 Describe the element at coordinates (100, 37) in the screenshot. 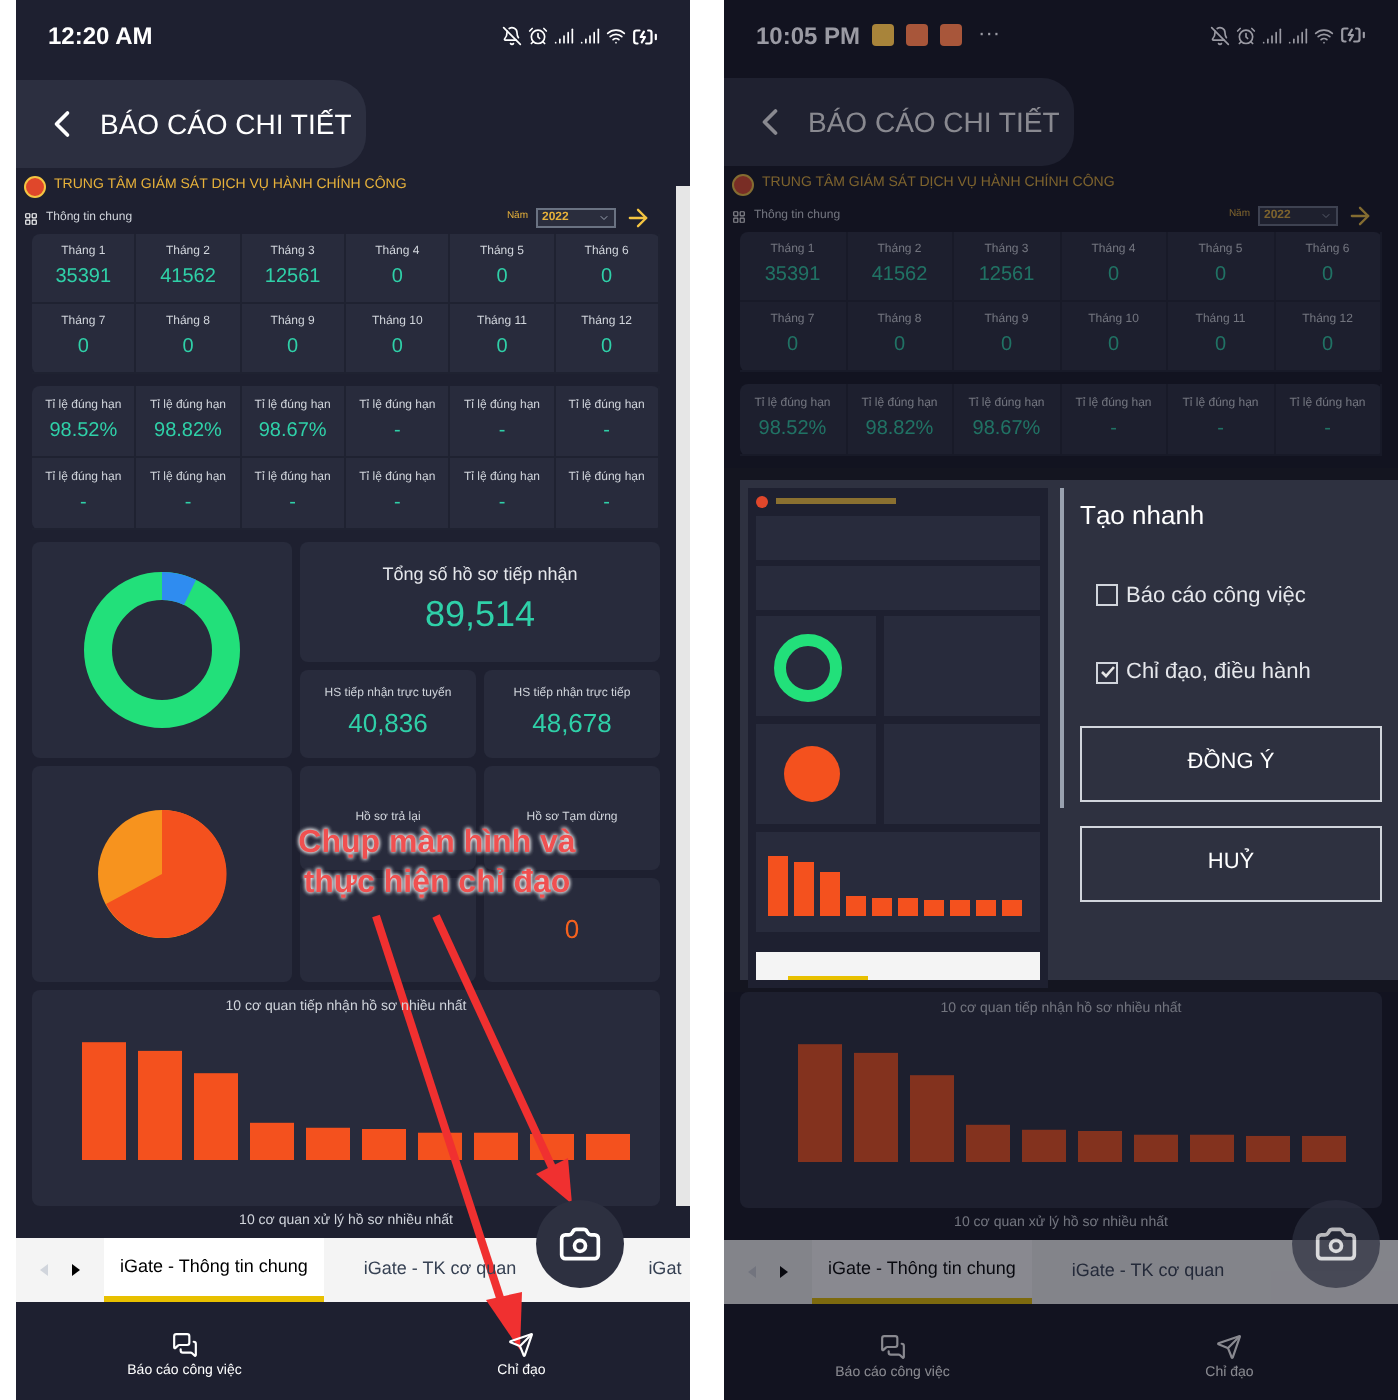

I see `status-time: 12:20 AM` at that location.